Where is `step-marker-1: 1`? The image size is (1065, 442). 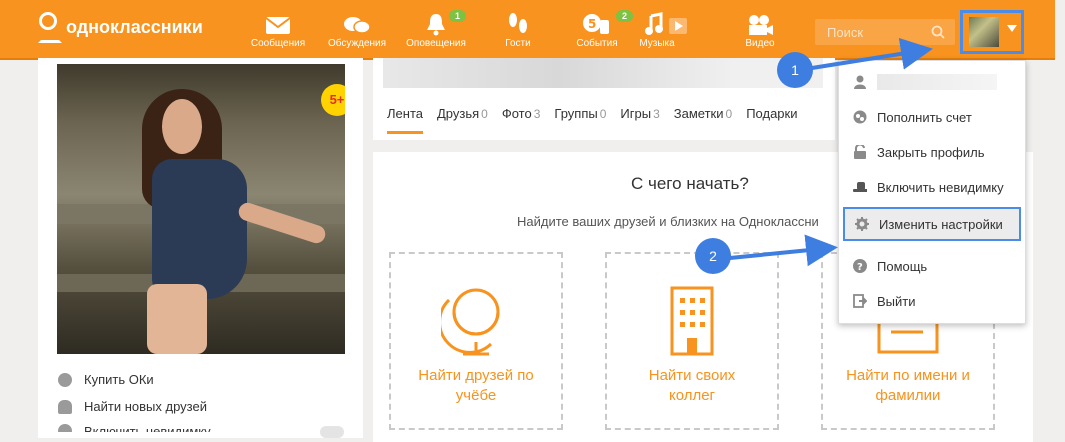 step-marker-1: 1 is located at coordinates (795, 70).